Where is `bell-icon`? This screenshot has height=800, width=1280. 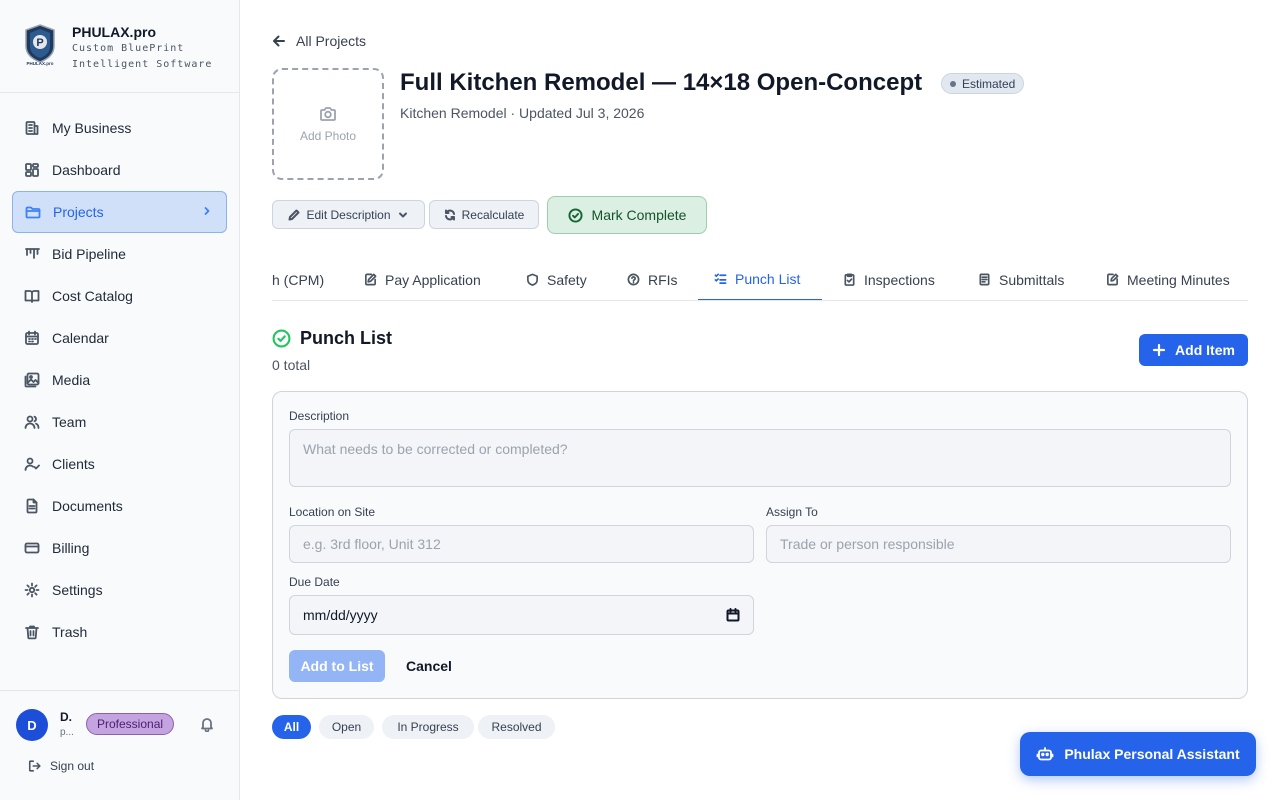 bell-icon is located at coordinates (207, 725).